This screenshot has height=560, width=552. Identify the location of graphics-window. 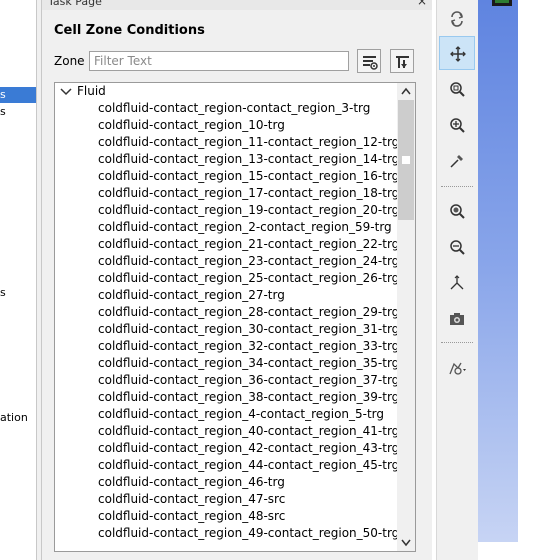
(498, 271).